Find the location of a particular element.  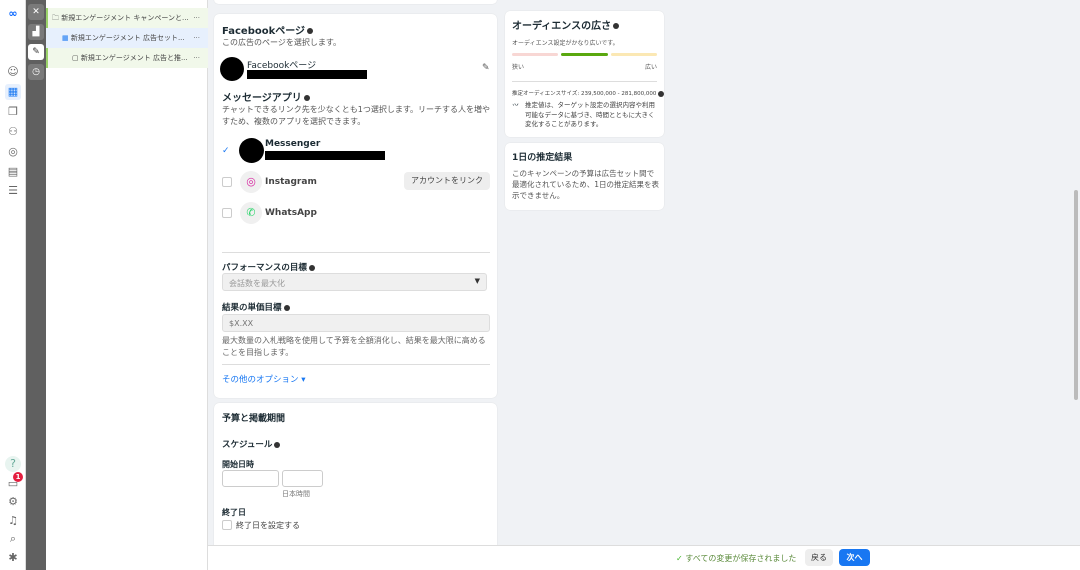

facebook-page-title: Facebookページ is located at coordinates (268, 29).